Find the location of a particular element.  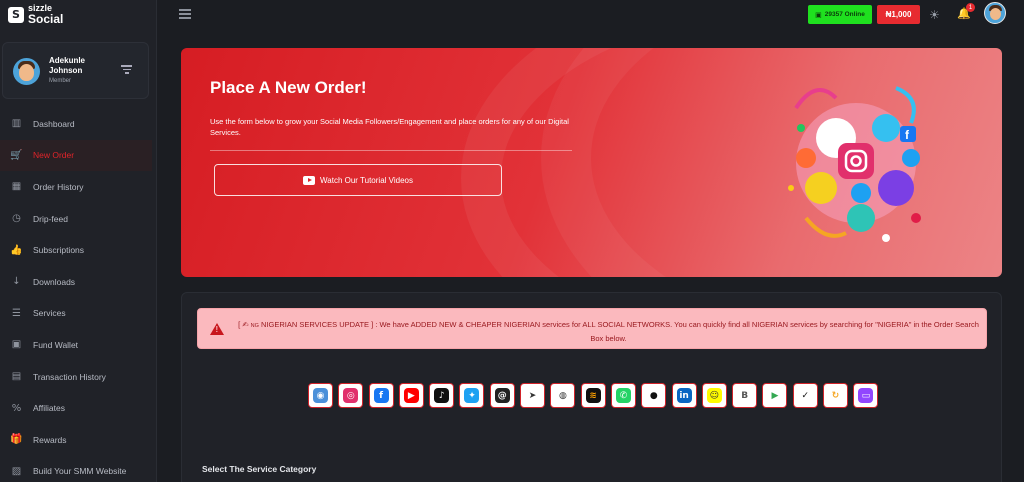

linkedin-icon: in is located at coordinates (684, 395).